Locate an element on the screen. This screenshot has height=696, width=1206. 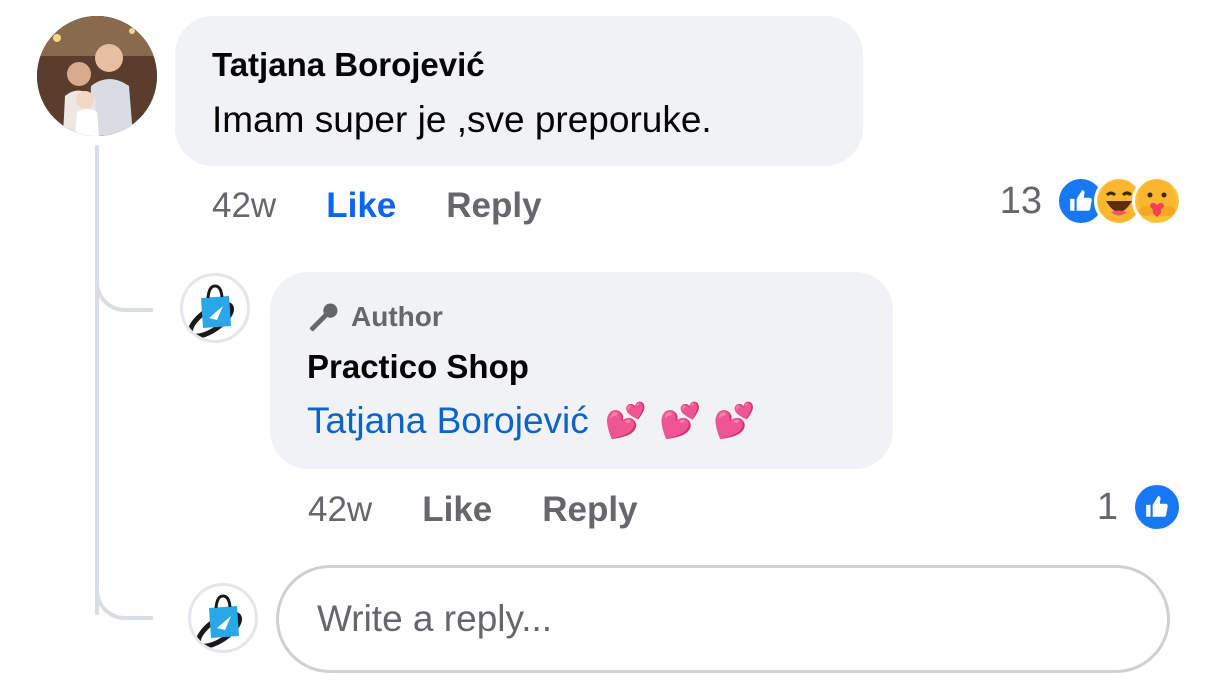
reply-author-name: Practico Shop is located at coordinates (418, 367).